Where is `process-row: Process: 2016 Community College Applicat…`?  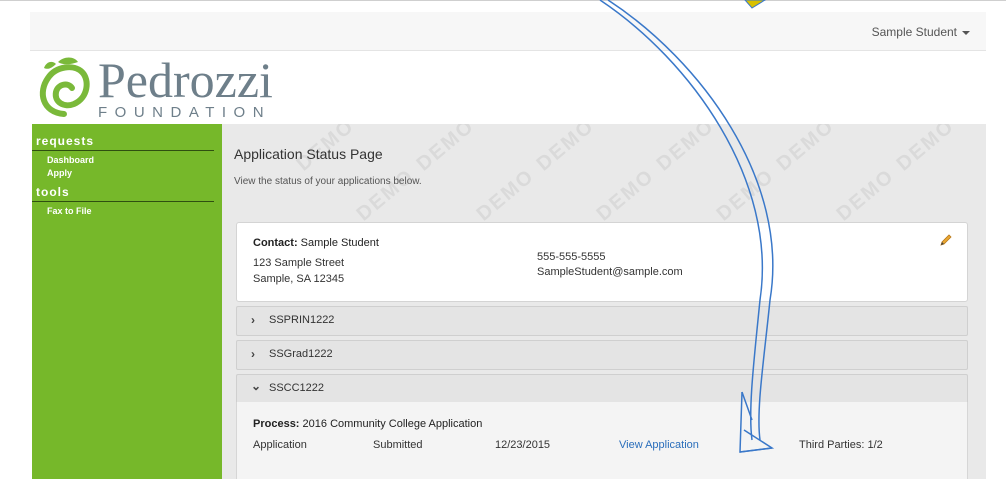 process-row: Process: 2016 Community College Applicat… is located at coordinates (367, 424).